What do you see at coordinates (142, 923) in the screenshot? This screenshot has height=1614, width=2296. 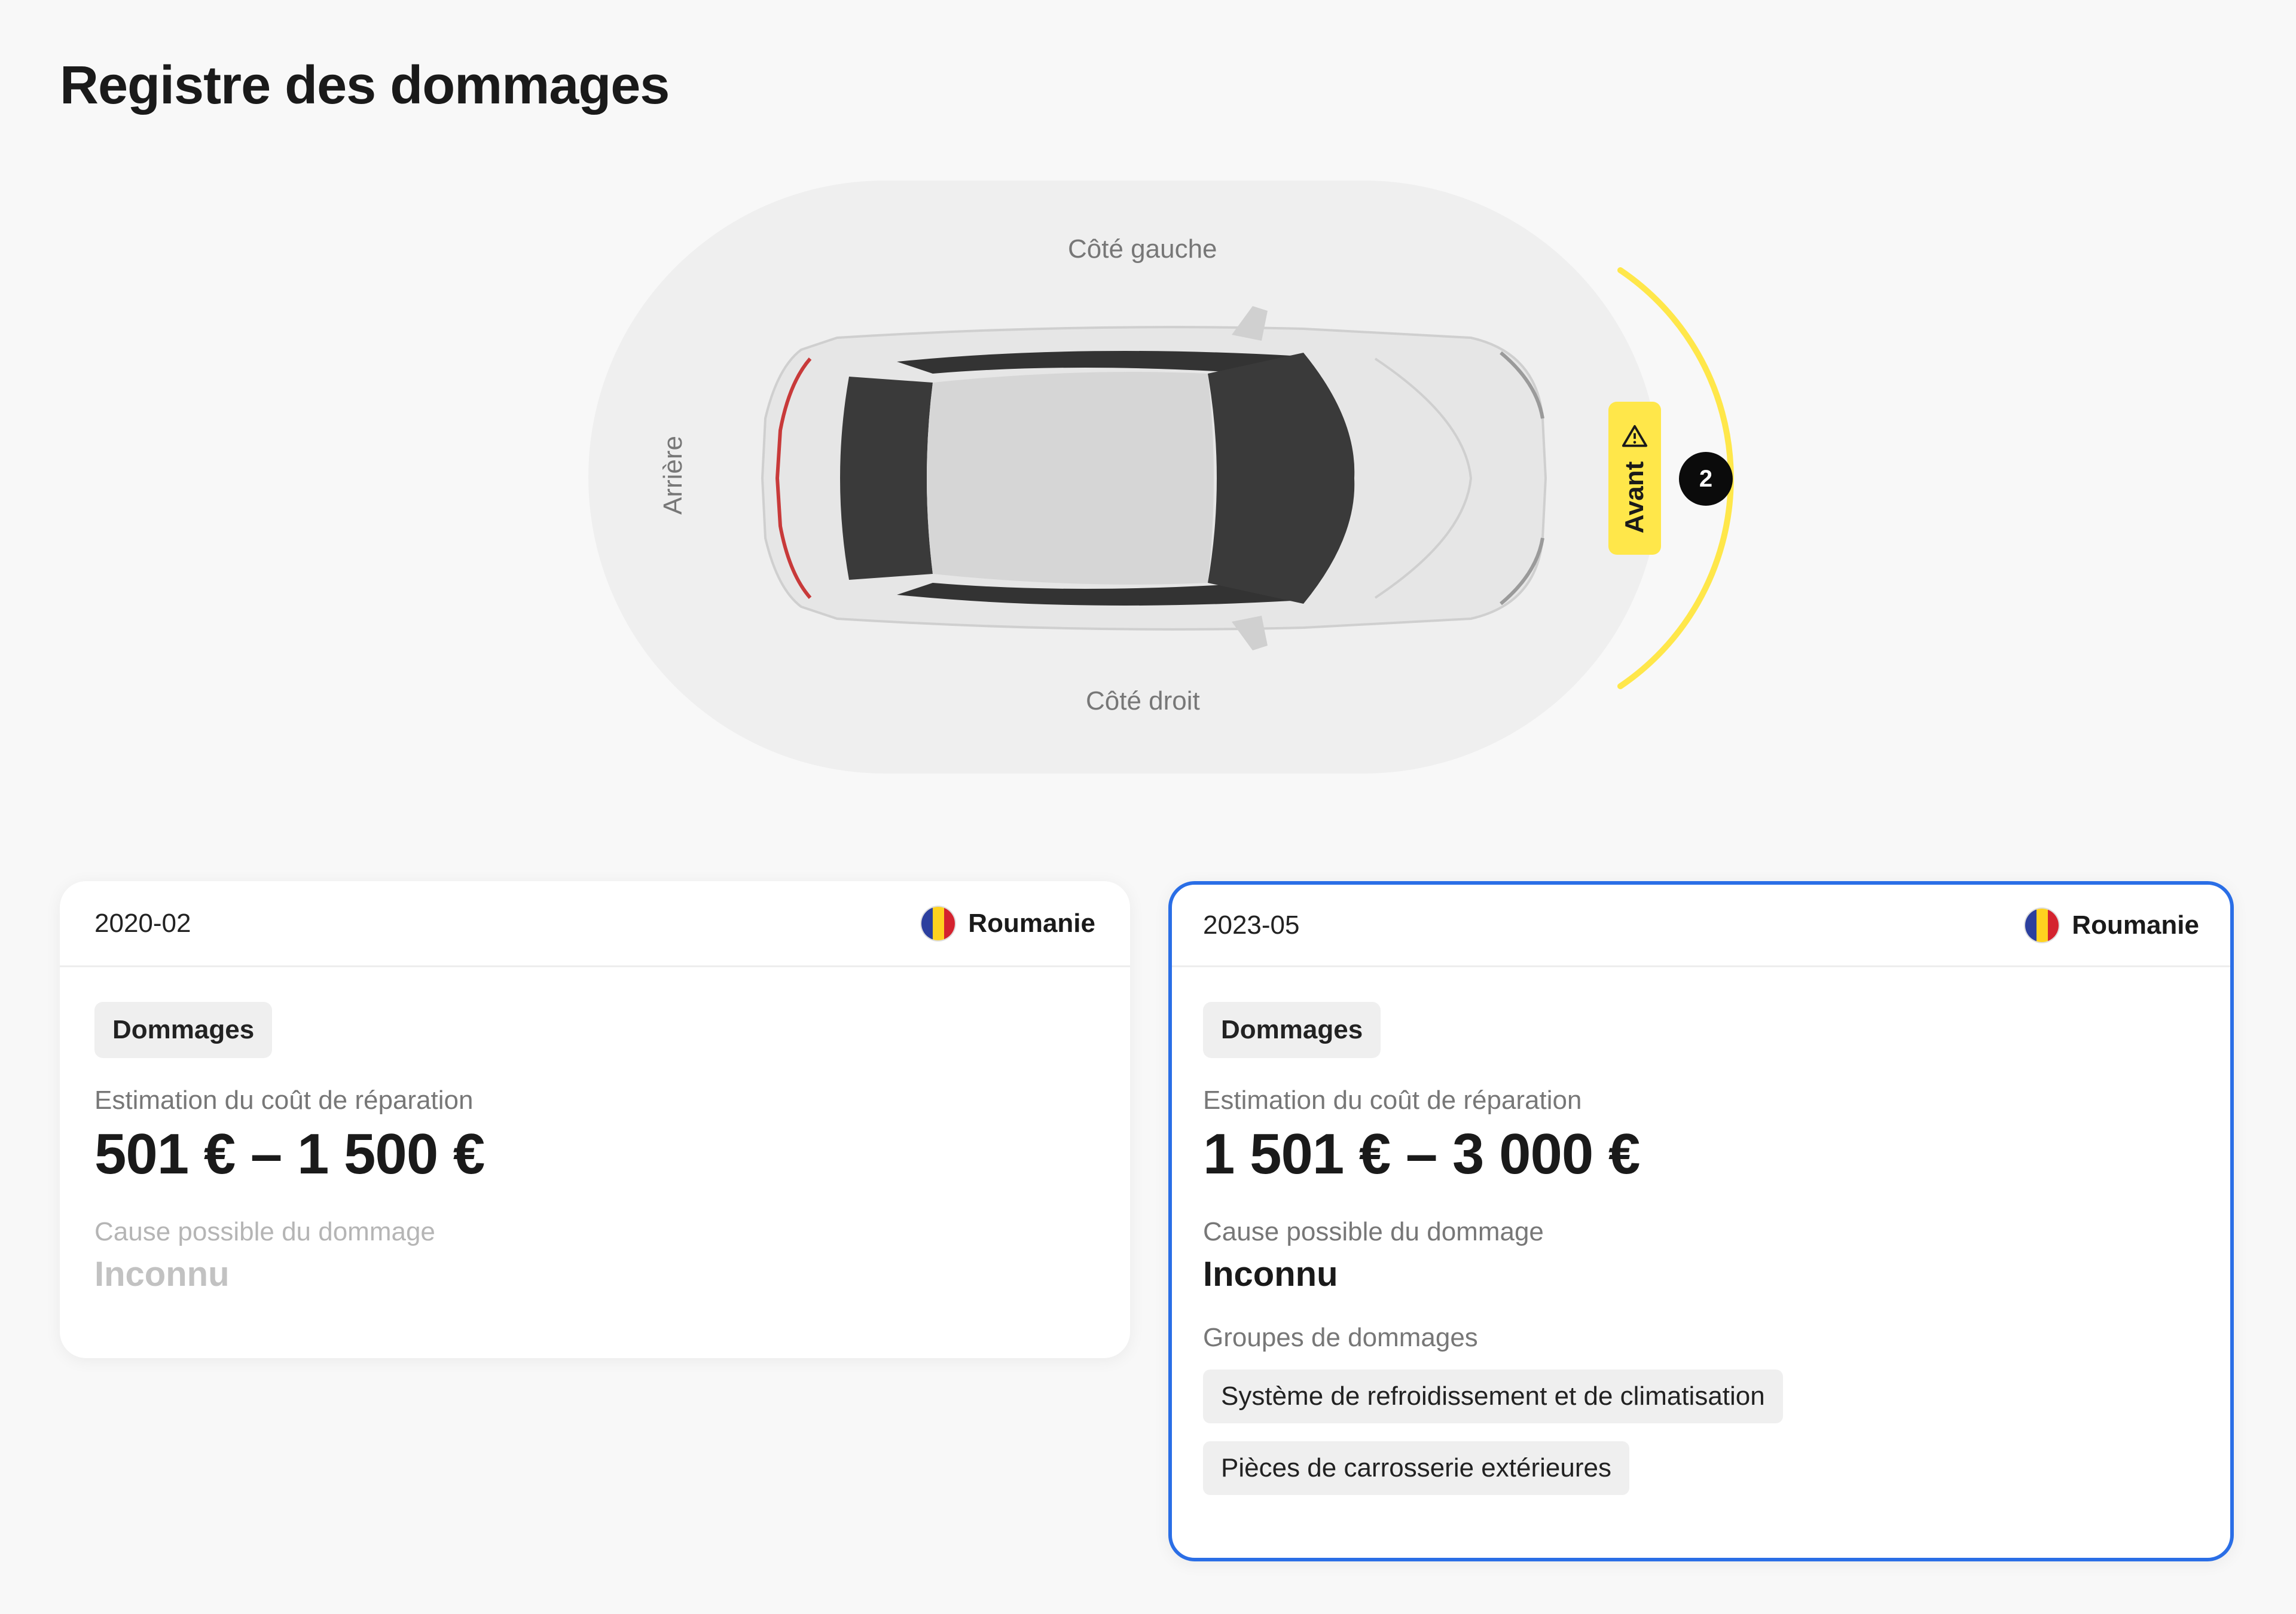 I see `record-date: 2020-02` at bounding box center [142, 923].